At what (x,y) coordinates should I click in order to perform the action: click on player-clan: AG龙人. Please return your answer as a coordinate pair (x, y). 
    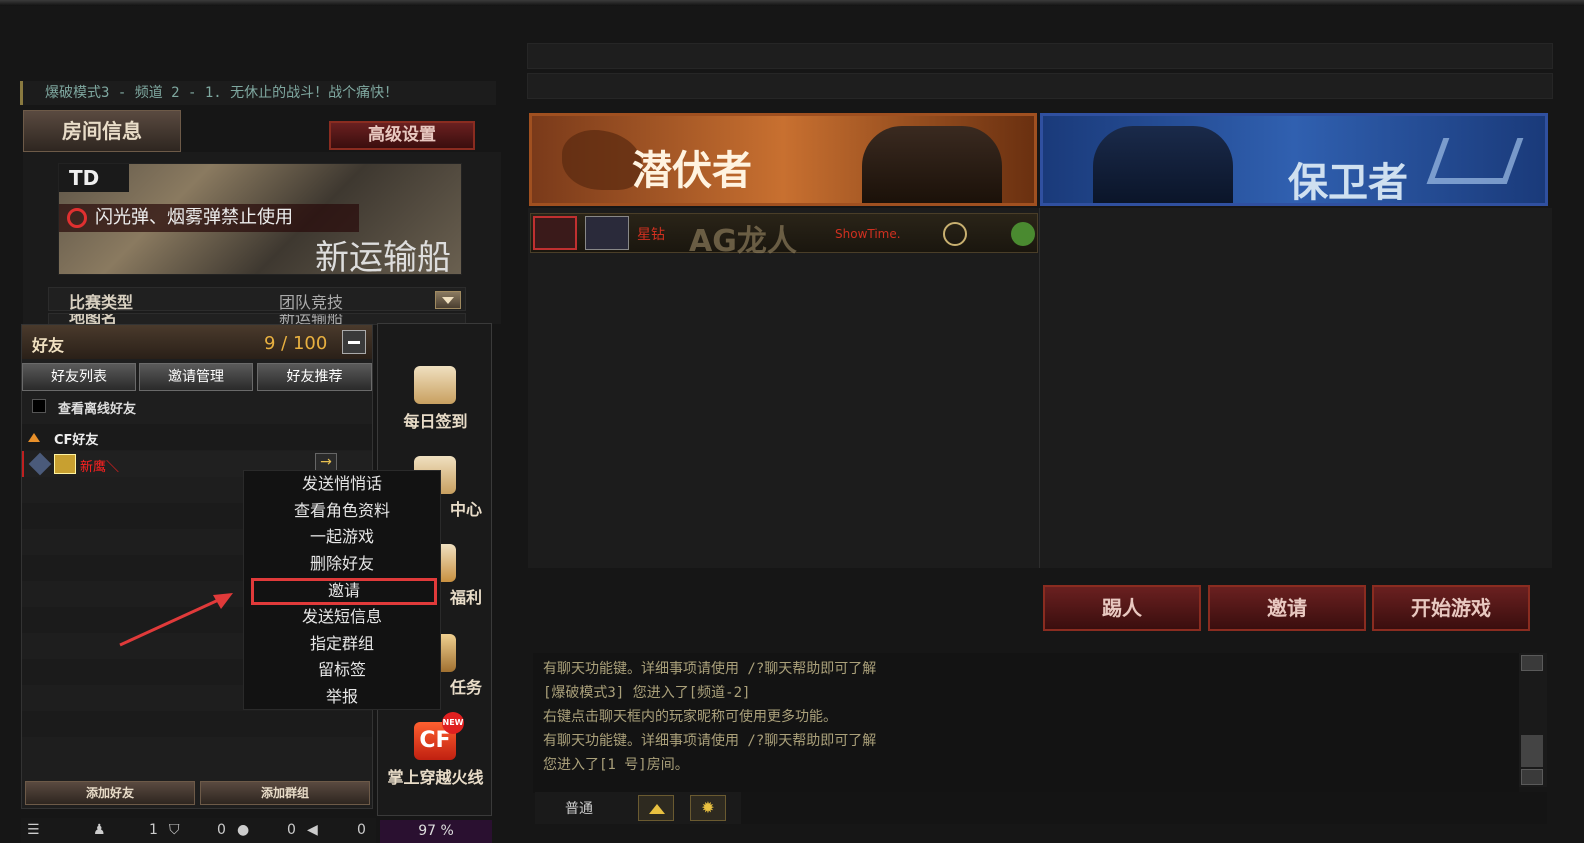
    Looking at the image, I should click on (743, 241).